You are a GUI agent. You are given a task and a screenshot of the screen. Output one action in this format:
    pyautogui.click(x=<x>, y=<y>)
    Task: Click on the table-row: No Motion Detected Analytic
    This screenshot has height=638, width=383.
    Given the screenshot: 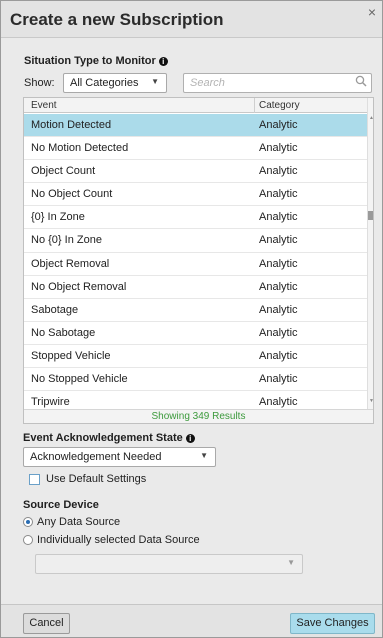 What is the action you would take?
    pyautogui.click(x=195, y=149)
    